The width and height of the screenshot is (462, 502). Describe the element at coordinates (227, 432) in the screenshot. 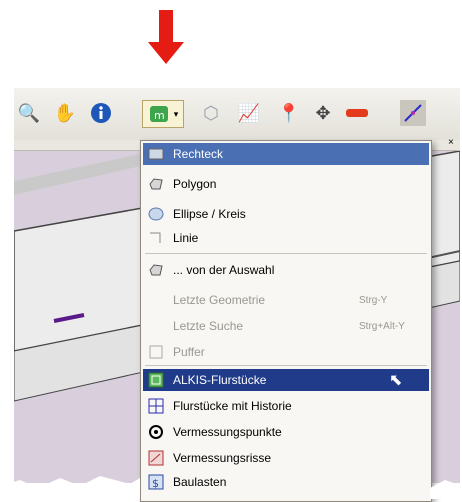

I see `menu-item-label: Vermessungspunkte` at that location.